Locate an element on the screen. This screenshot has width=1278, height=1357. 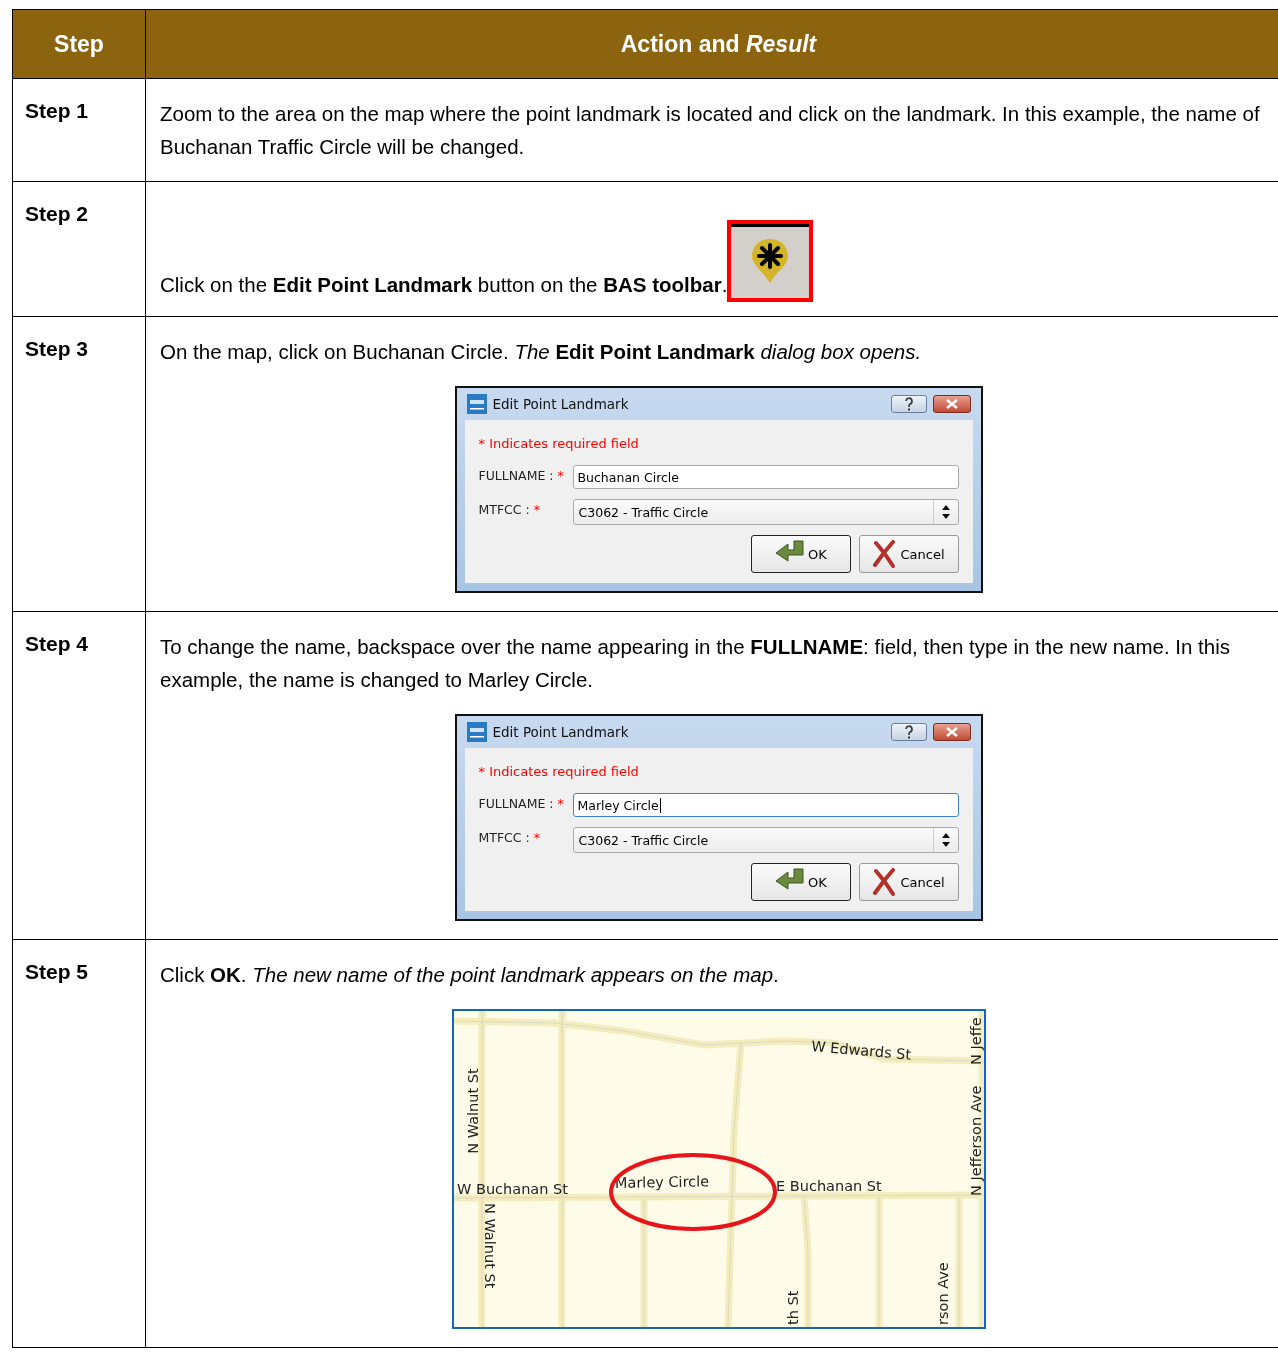
column-header: Step is located at coordinates (79, 44).